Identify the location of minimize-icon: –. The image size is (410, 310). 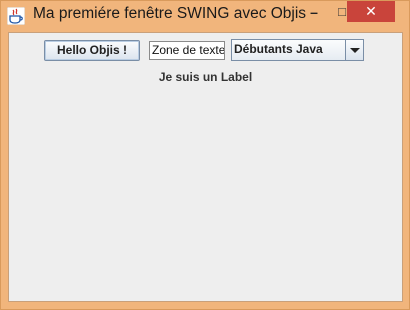
(314, 11).